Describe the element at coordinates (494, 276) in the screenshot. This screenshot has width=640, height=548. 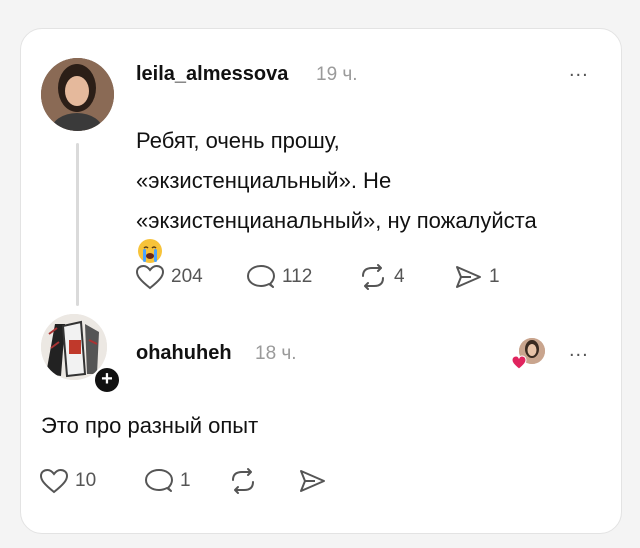
I see `share-count: 1` at that location.